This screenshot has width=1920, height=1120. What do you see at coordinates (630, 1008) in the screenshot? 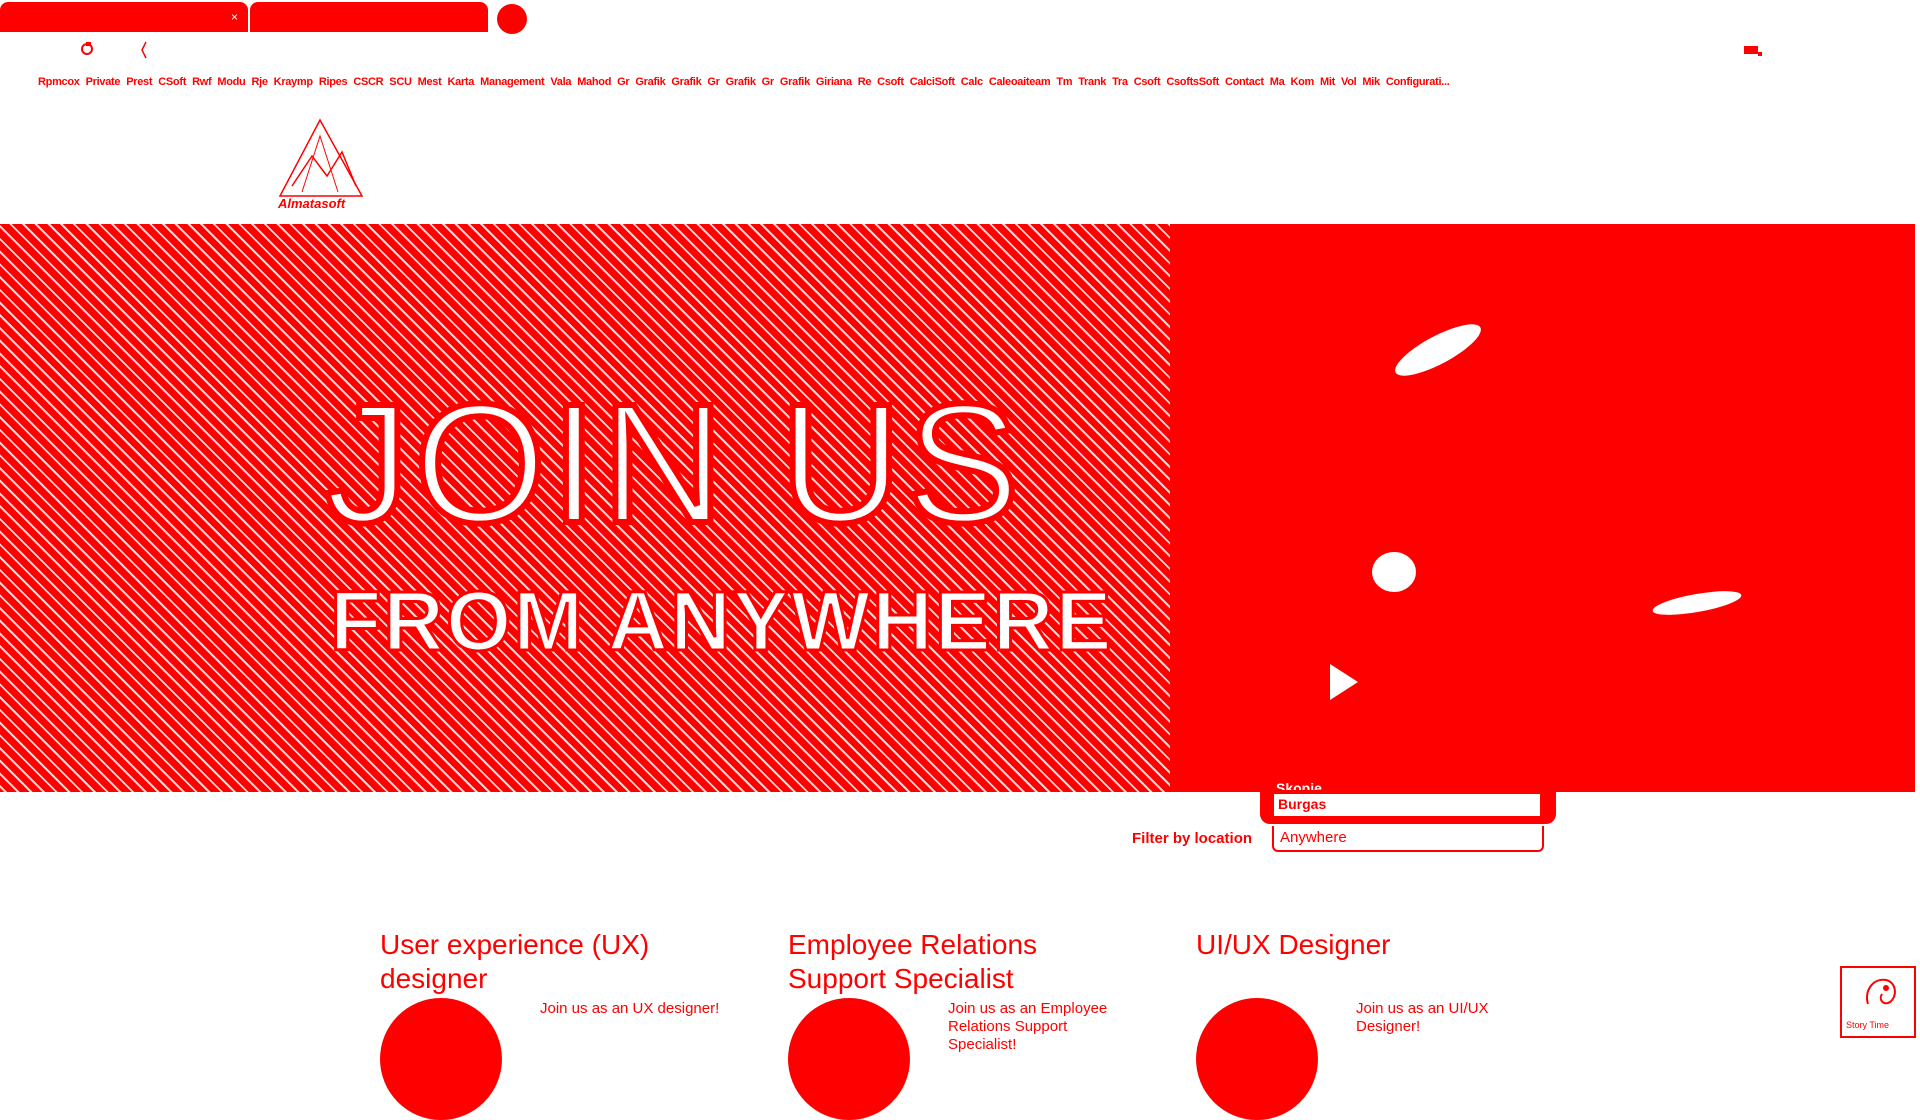
I see `job-description: Join us as an UX designer!` at bounding box center [630, 1008].